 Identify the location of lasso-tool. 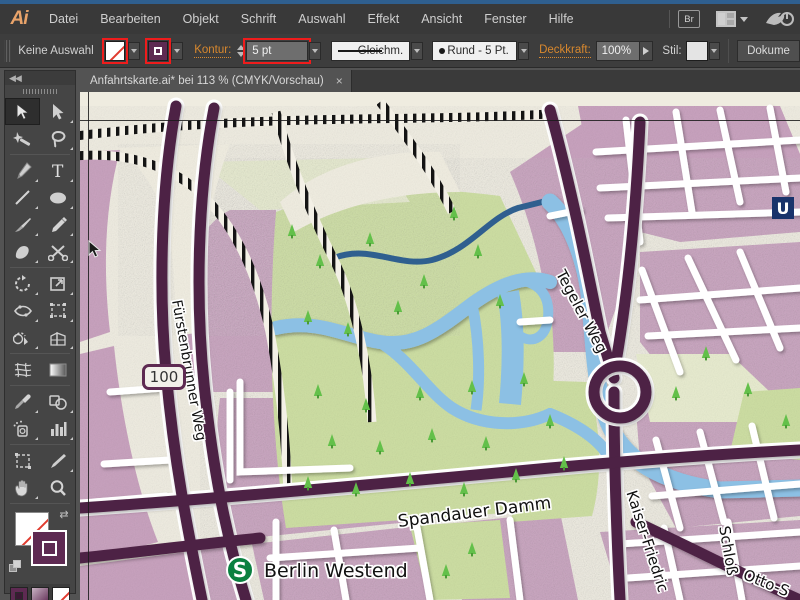
(57, 138).